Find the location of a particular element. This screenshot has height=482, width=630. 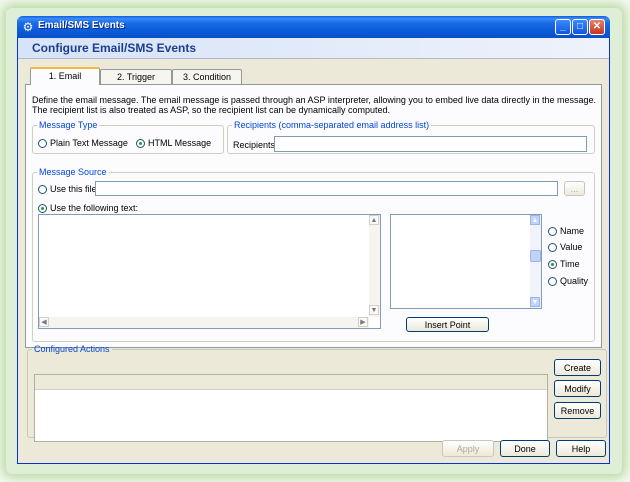

tab-email: 1. Email is located at coordinates (65, 76).